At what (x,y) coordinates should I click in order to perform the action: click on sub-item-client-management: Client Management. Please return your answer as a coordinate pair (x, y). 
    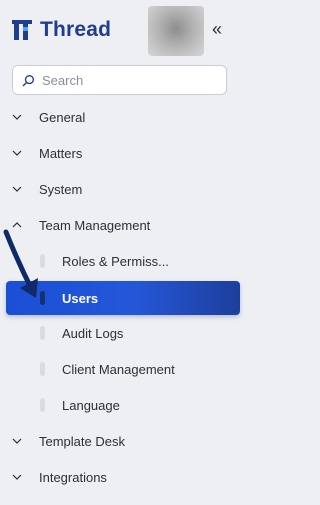
    Looking at the image, I should click on (122, 369).